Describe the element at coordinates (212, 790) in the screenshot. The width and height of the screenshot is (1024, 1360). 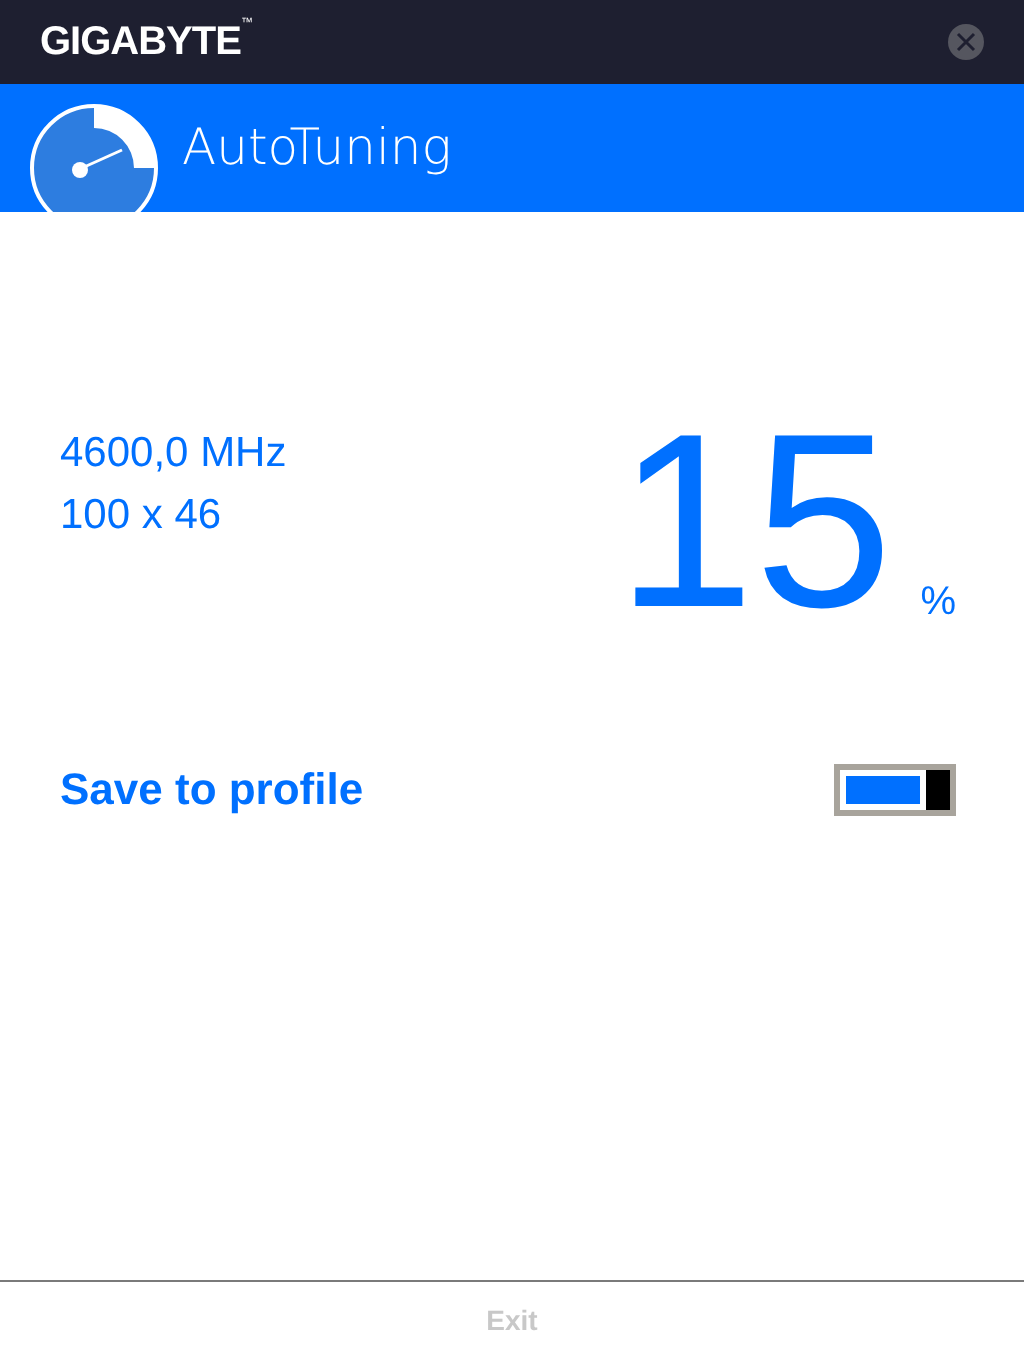
I see `save-profile-label: Save to profile` at that location.